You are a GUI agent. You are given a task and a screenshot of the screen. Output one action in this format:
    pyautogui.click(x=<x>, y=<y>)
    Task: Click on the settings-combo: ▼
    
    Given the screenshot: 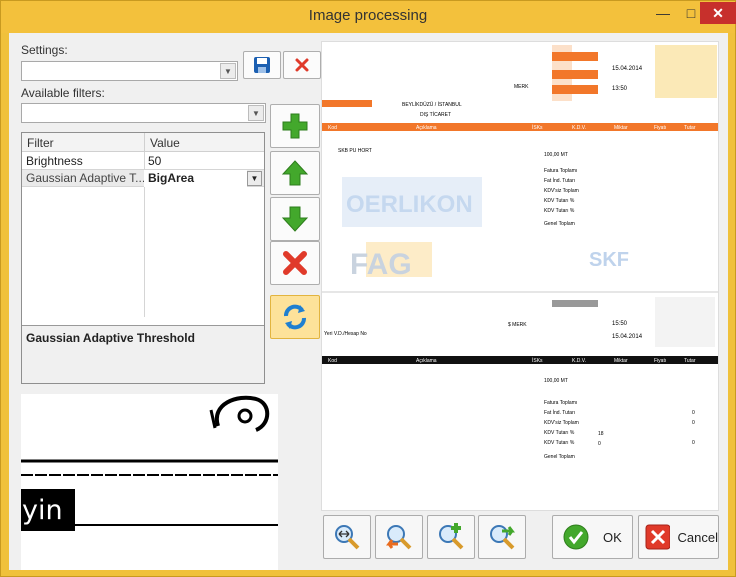 What is the action you would take?
    pyautogui.click(x=129, y=71)
    